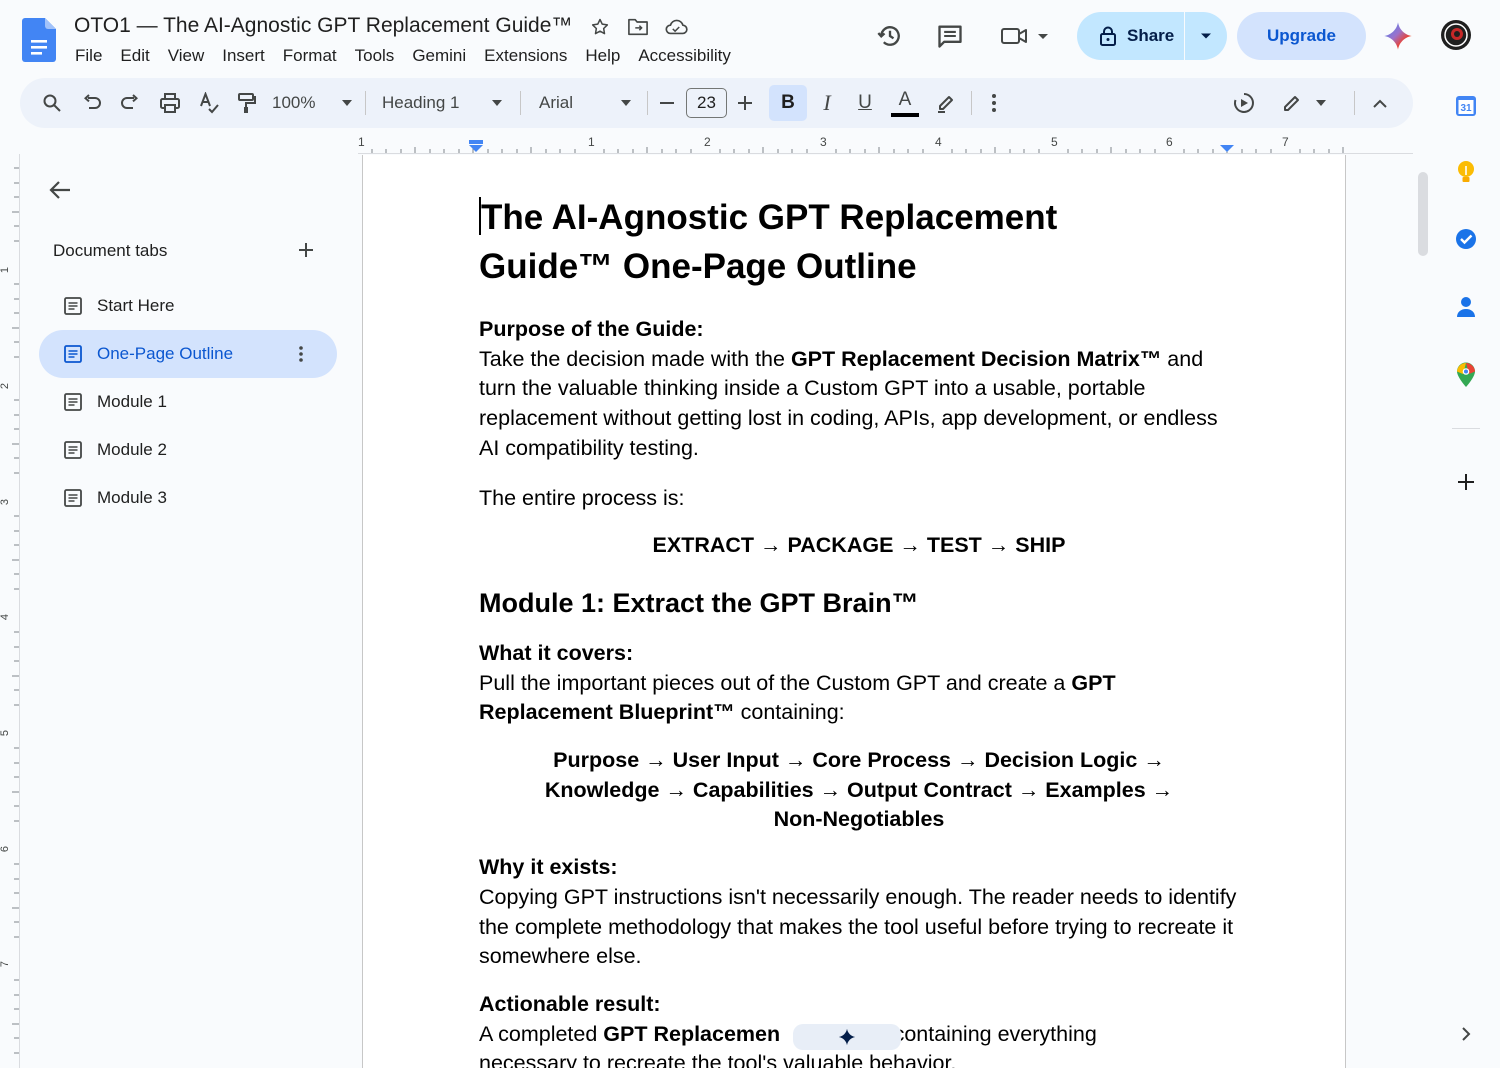 The width and height of the screenshot is (1500, 1068). I want to click on heading-line-2: Guide™ One-Page Outline, so click(698, 266).